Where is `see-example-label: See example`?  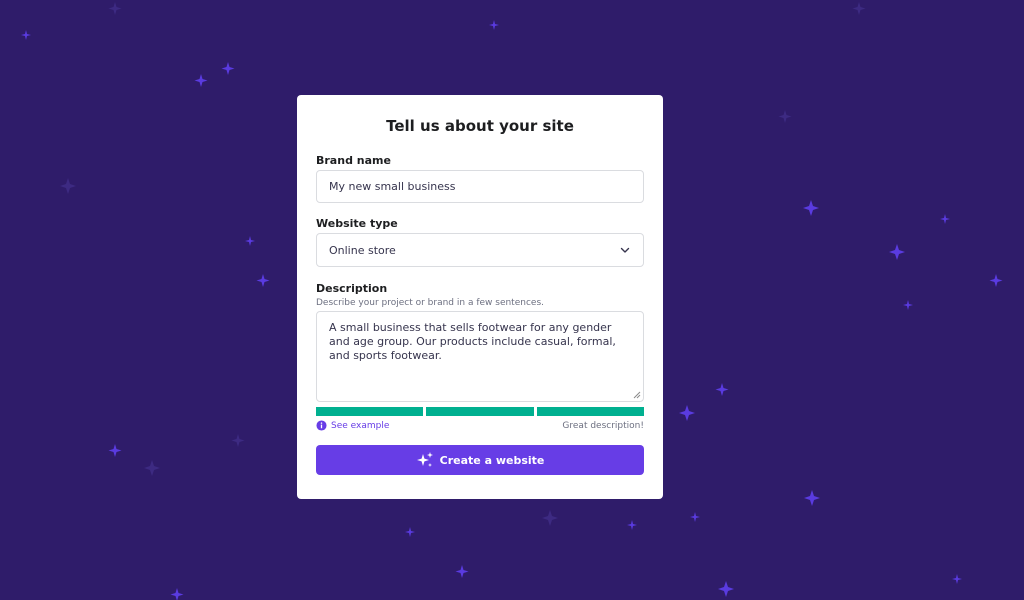
see-example-label: See example is located at coordinates (360, 425).